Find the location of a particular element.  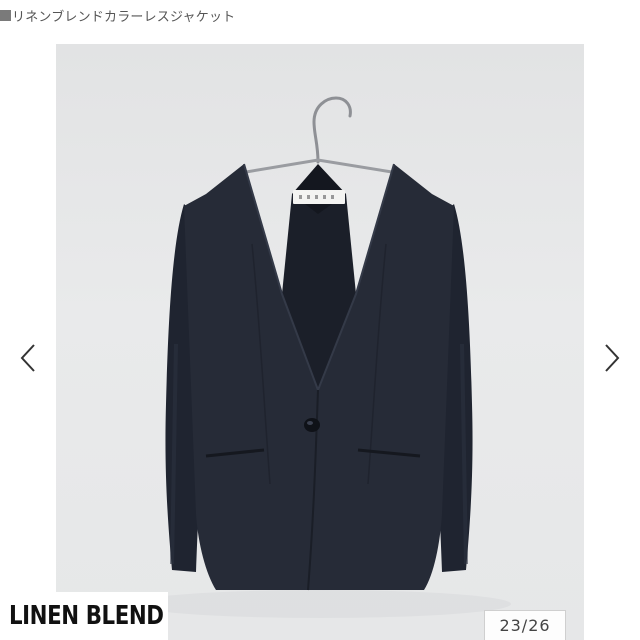

badge-text: LINEN BLEND is located at coordinates (86, 616).